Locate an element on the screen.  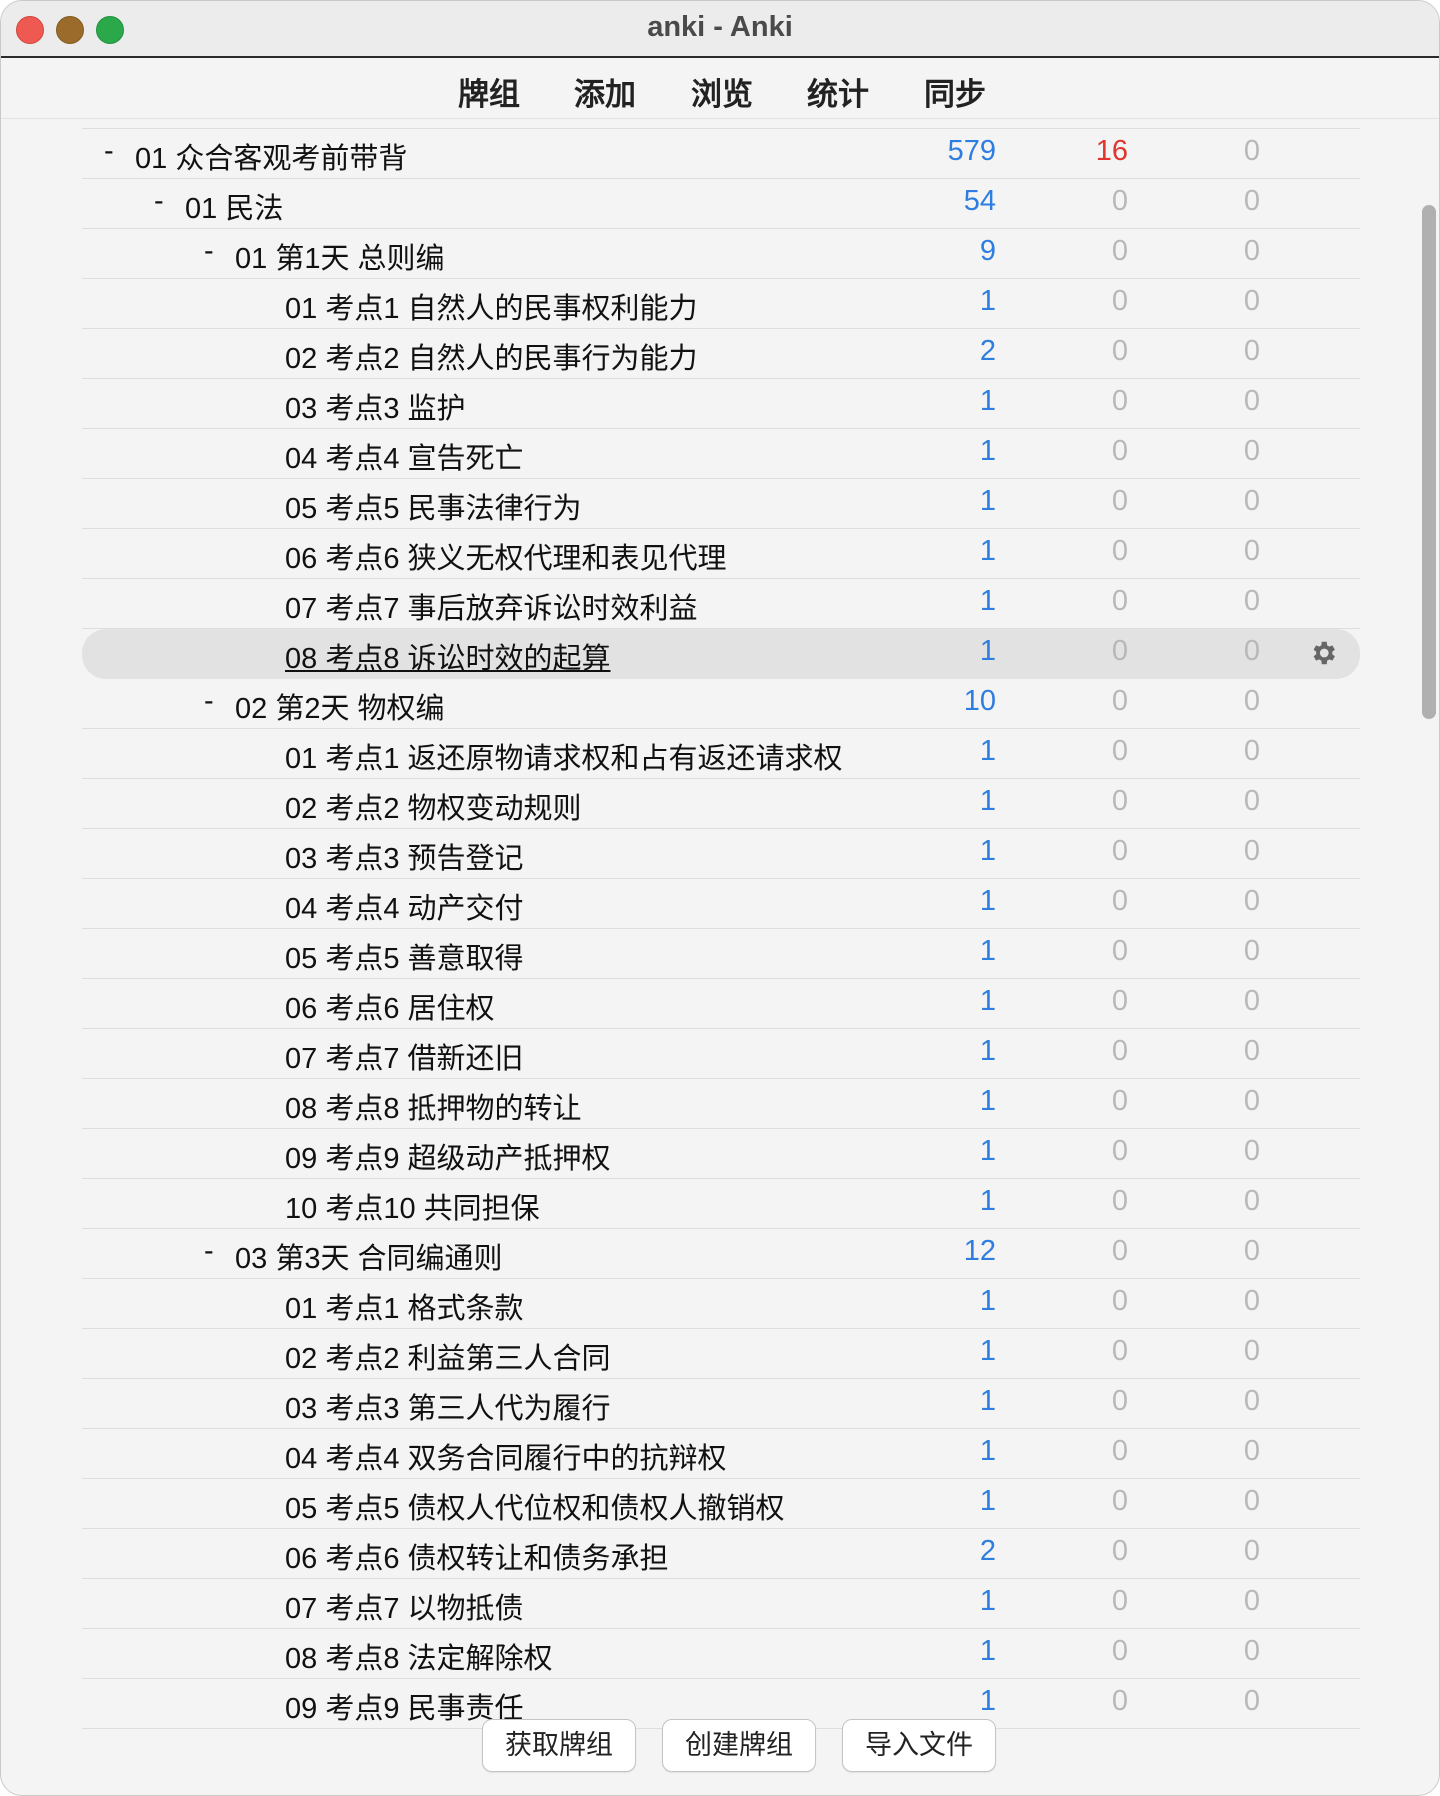
deck-row: 05 考点5 善意取得 1 0 0 is located at coordinates (721, 954).